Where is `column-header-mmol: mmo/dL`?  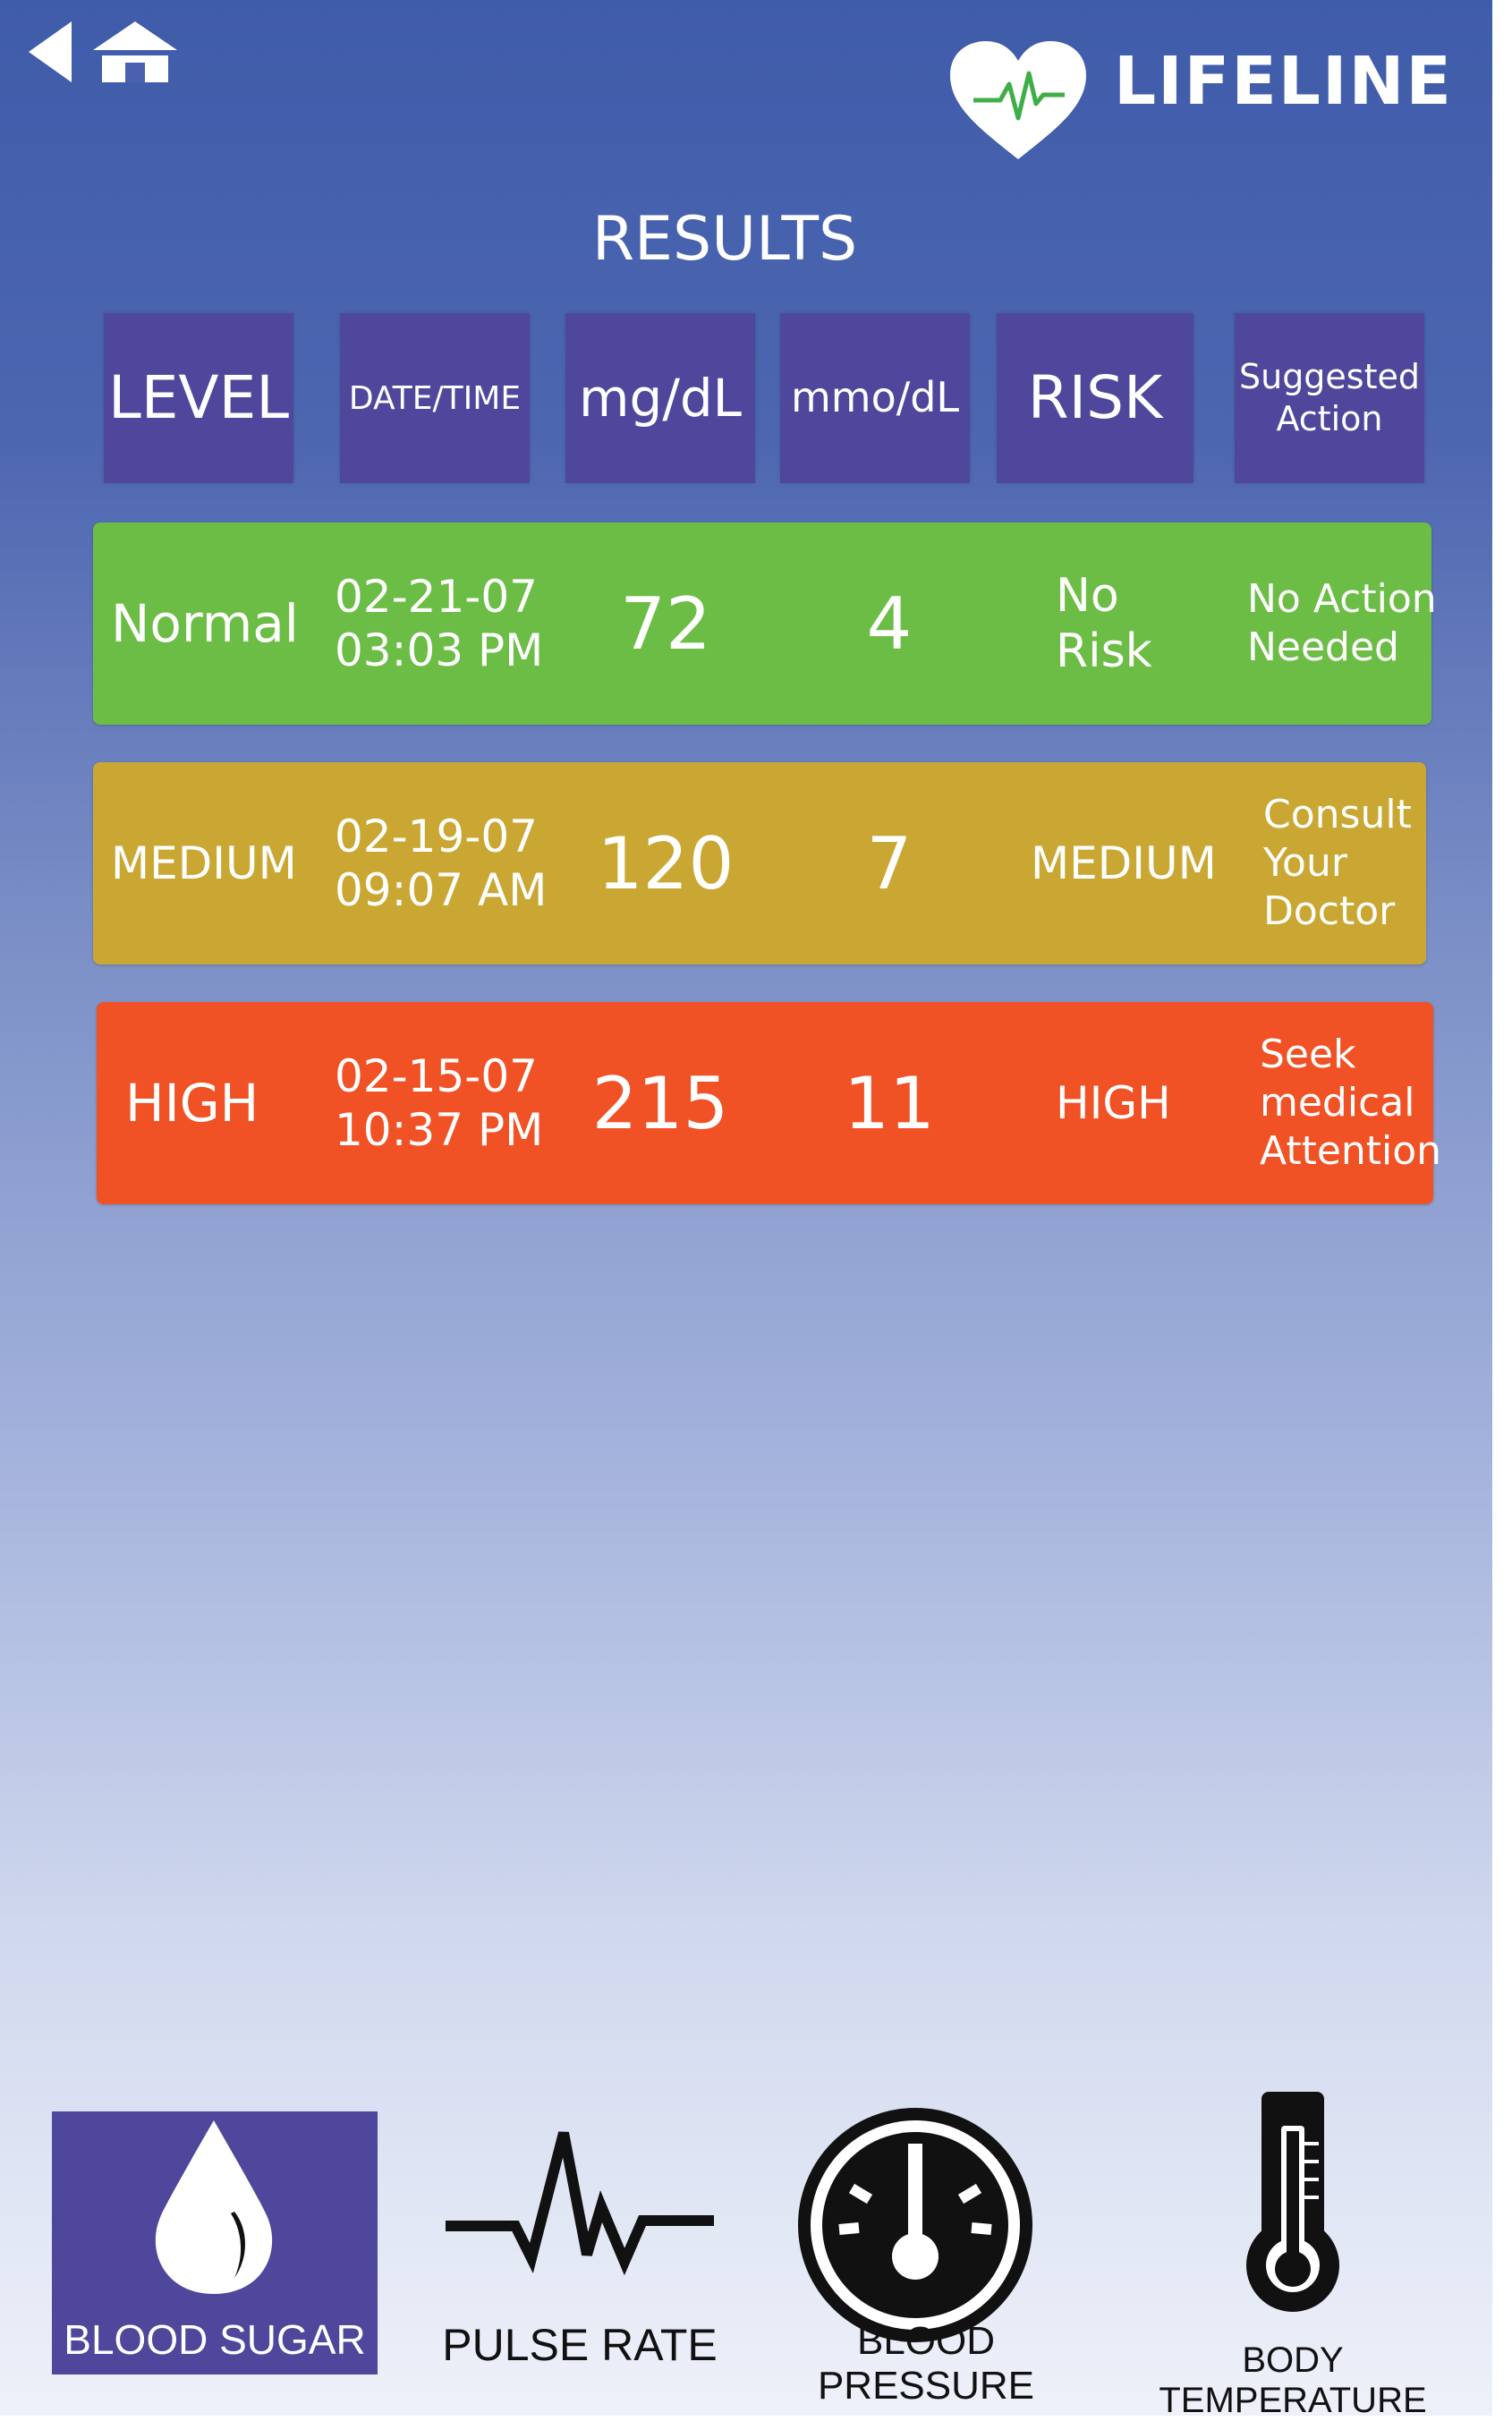
column-header-mmol: mmo/dL is located at coordinates (875, 398).